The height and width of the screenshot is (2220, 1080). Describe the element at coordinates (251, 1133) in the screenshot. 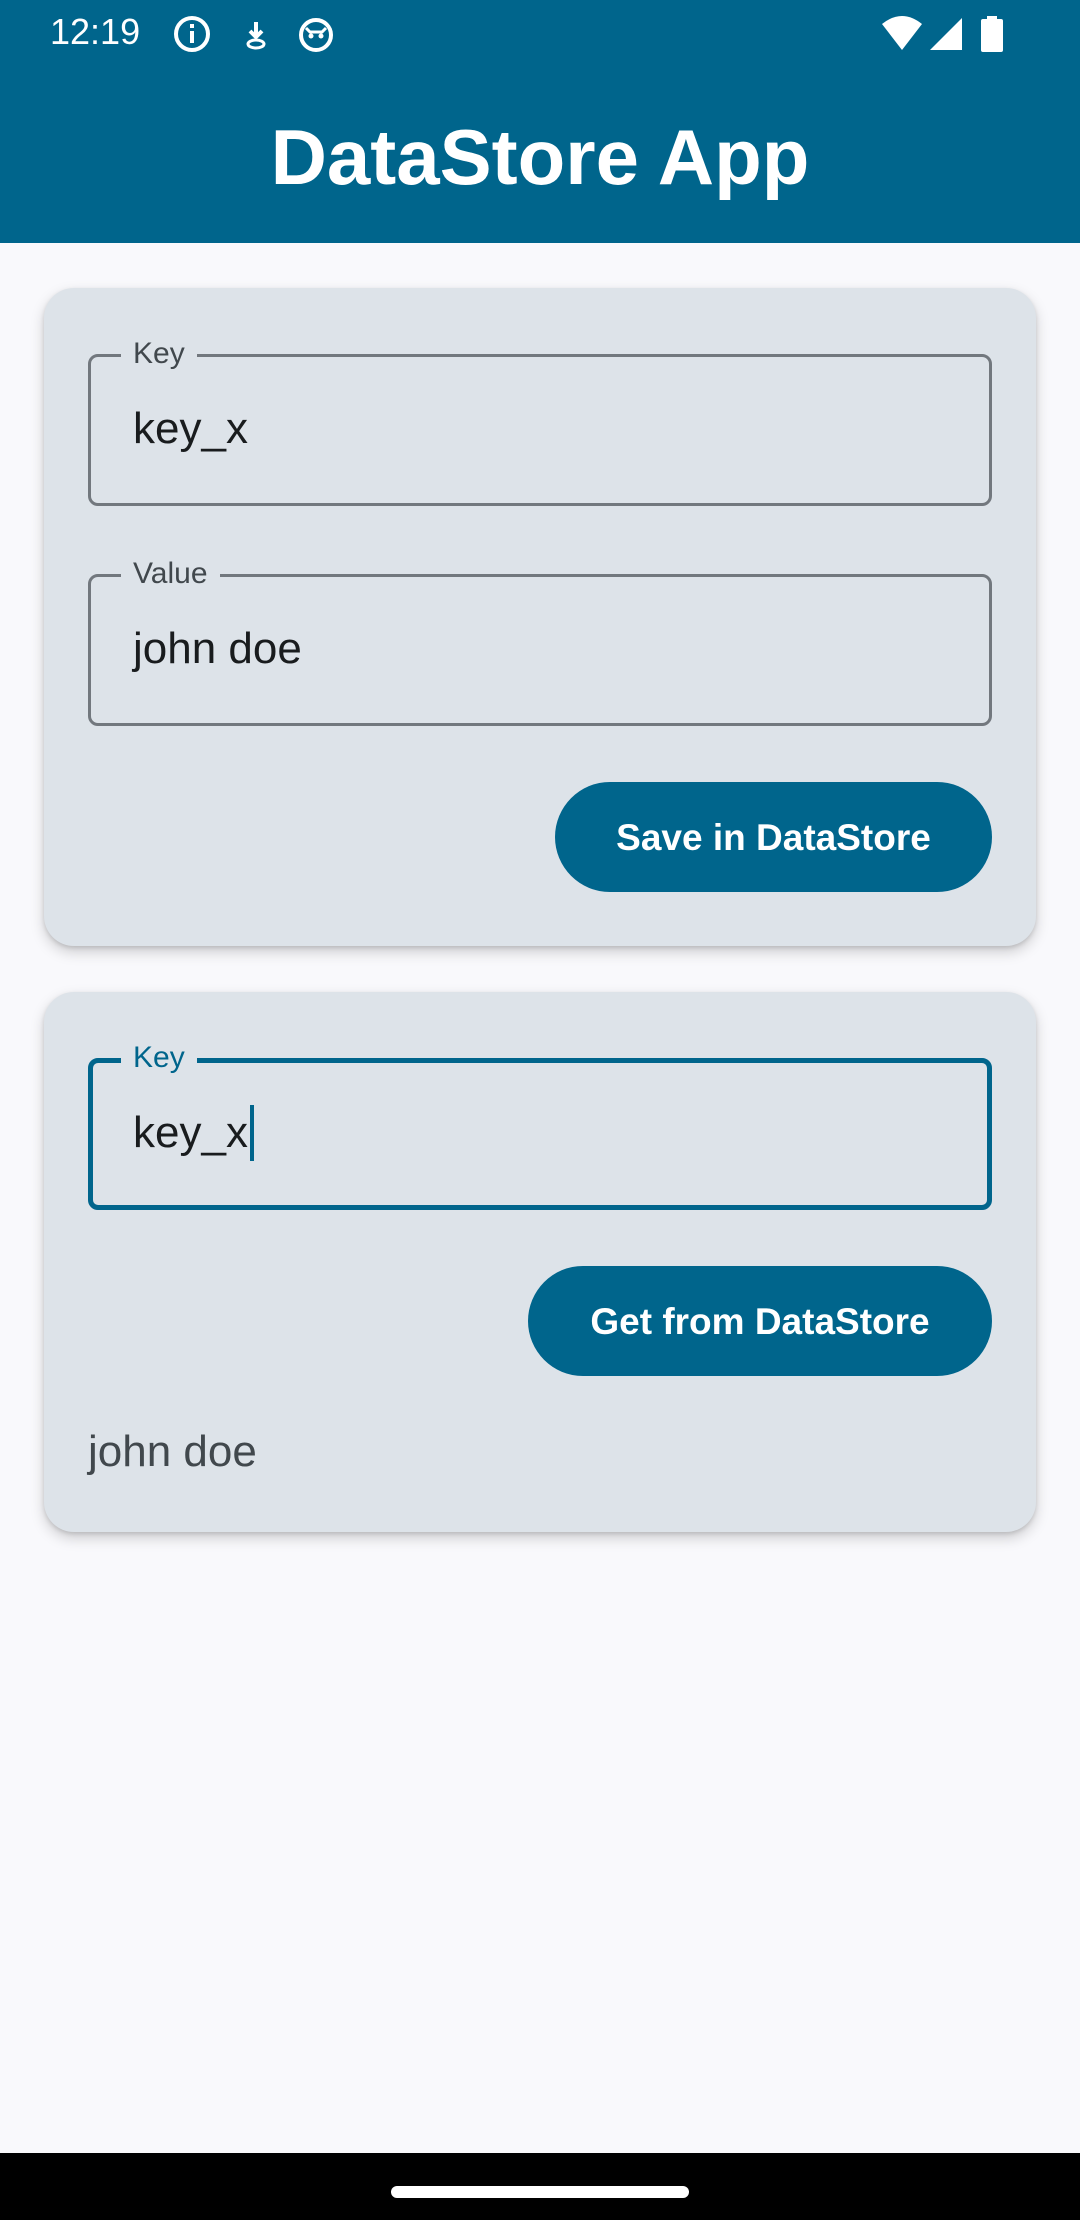

I see `text-cursor` at that location.